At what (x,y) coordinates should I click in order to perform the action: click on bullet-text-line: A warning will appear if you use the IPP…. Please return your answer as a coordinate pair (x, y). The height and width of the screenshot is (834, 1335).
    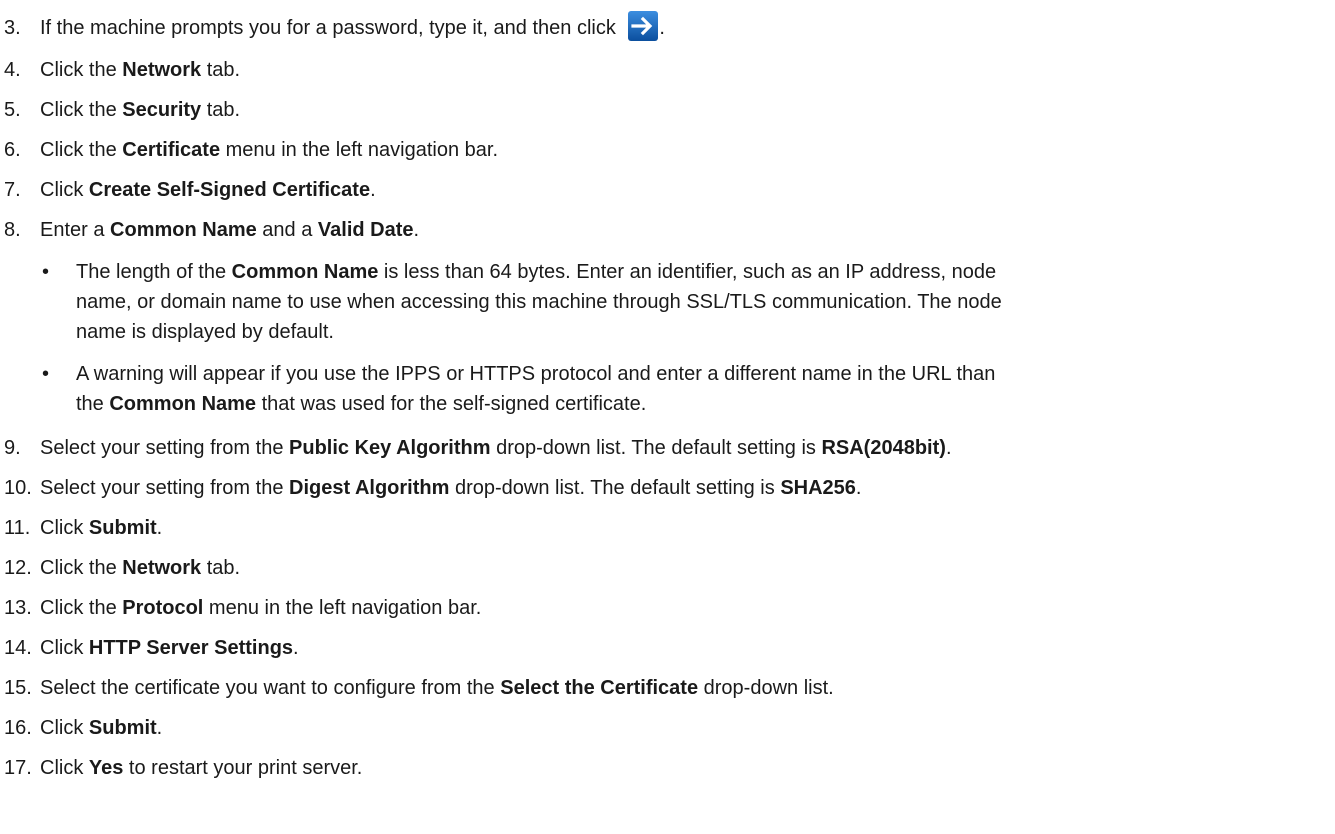
    Looking at the image, I should click on (536, 374).